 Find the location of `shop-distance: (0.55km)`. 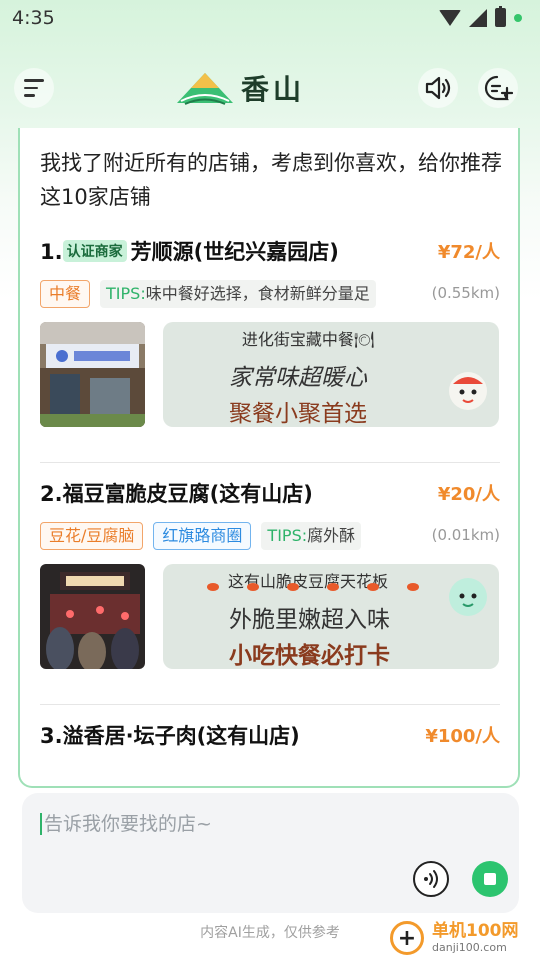

shop-distance: (0.55km) is located at coordinates (462, 293).